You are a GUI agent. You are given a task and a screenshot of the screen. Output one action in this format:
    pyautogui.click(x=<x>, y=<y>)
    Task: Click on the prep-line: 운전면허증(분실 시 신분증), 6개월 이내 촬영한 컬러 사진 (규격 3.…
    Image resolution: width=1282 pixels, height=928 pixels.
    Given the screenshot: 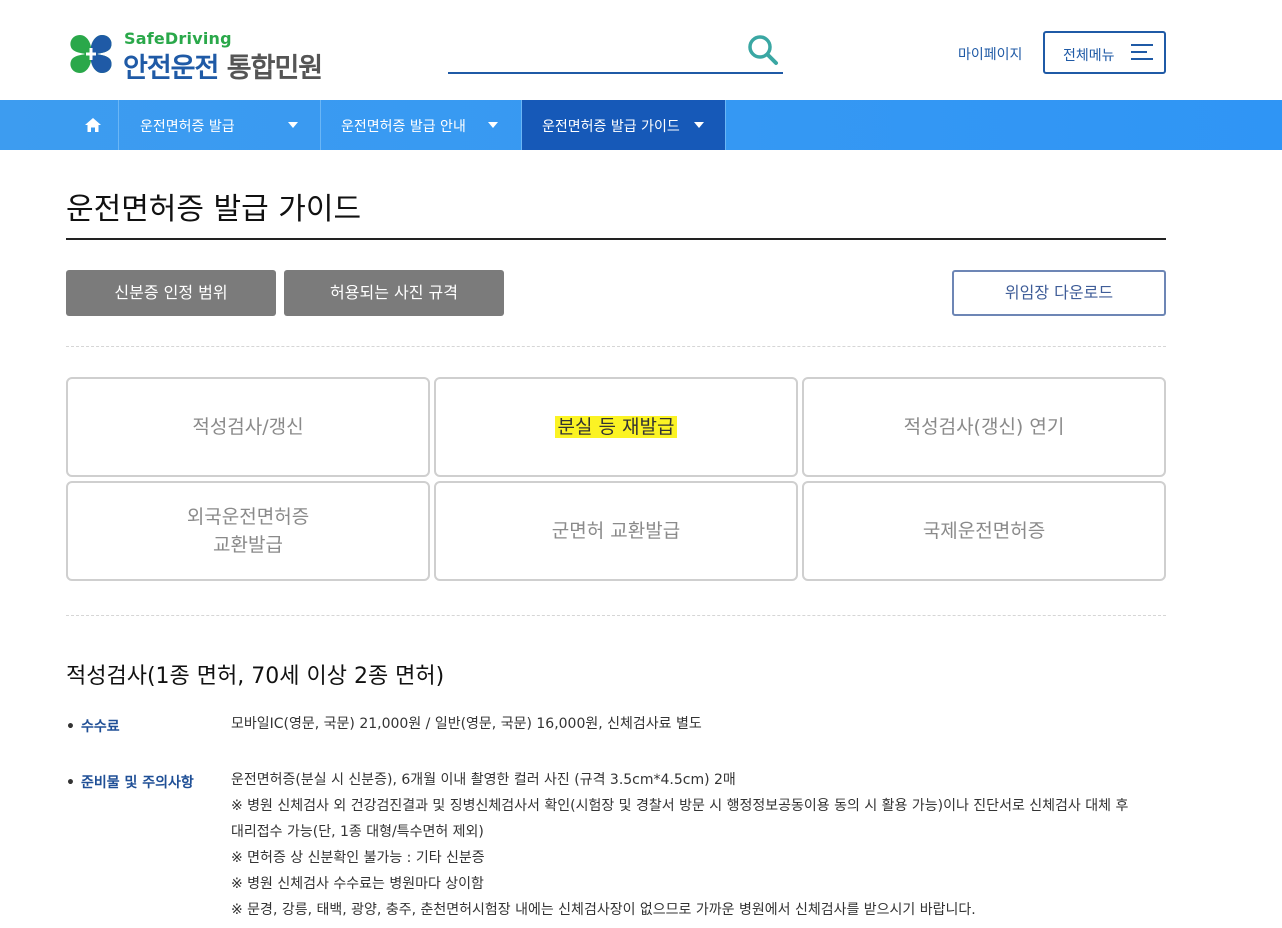 What is the action you would take?
    pyautogui.click(x=483, y=780)
    